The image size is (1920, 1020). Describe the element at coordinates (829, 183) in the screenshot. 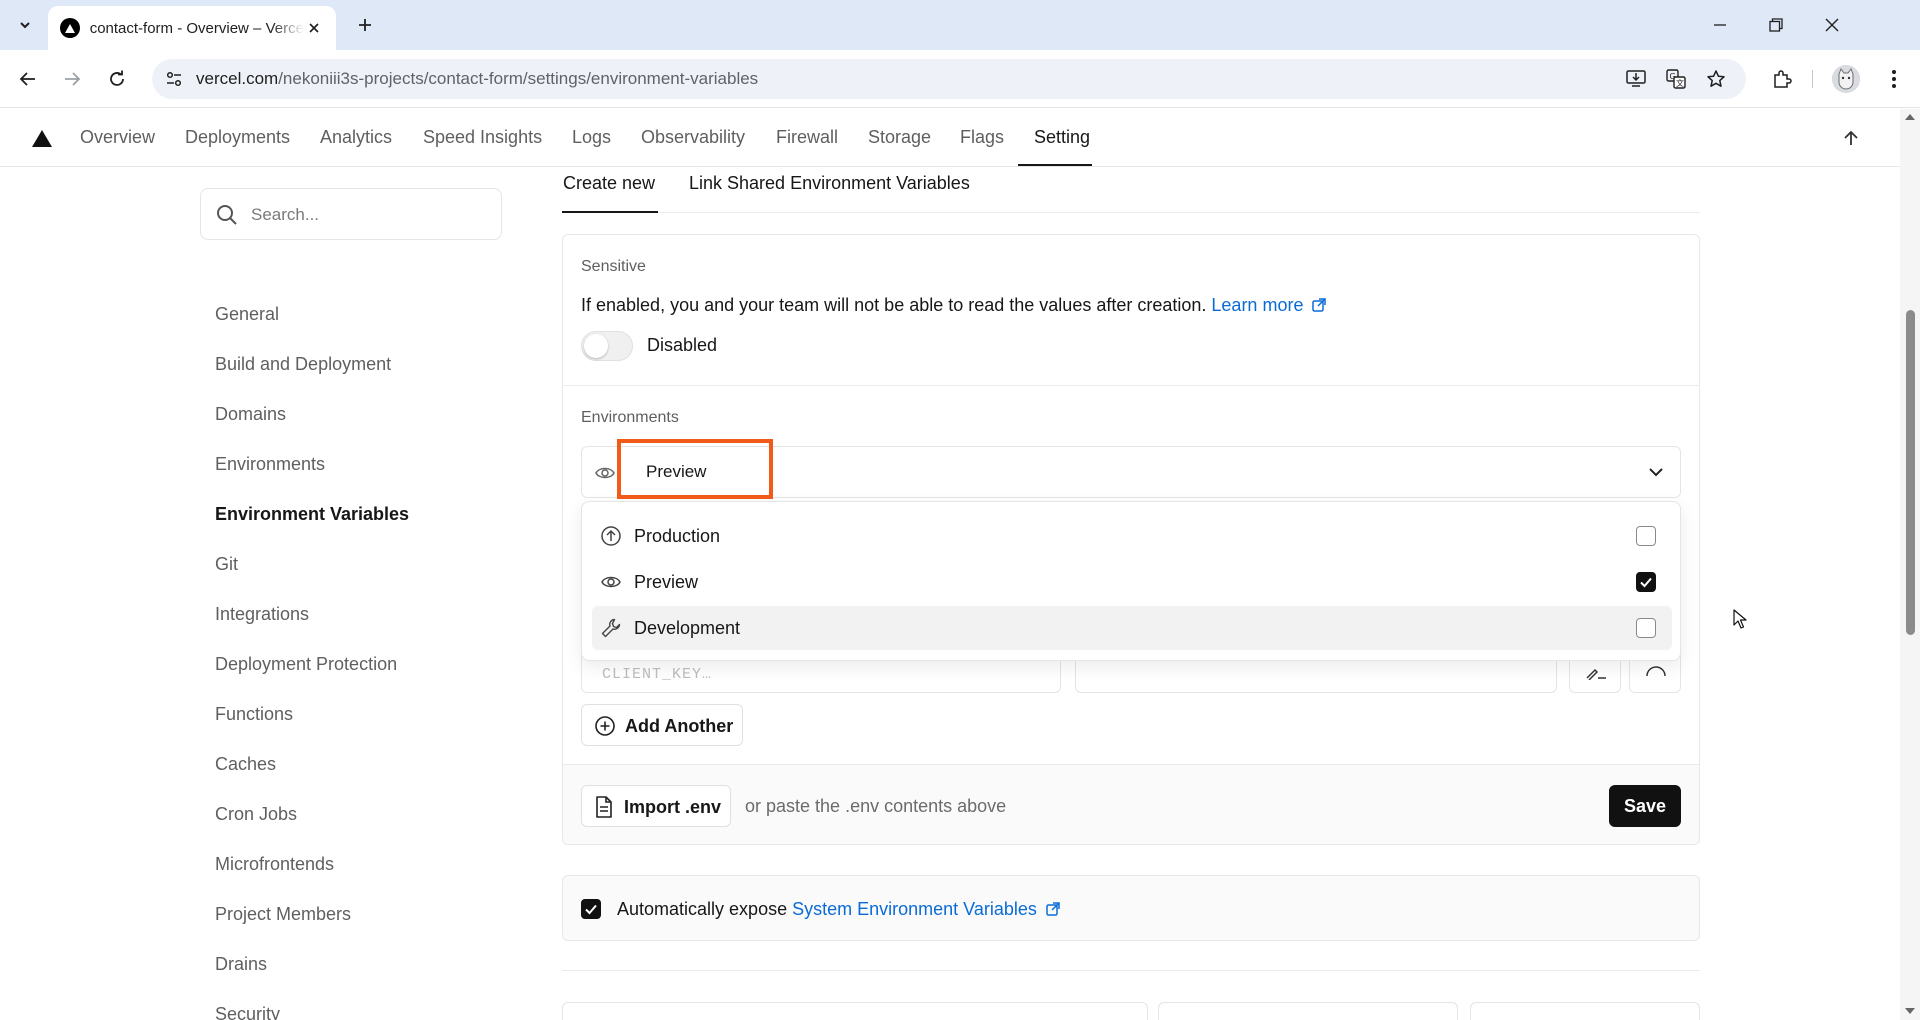

I see `tab-link-shared-environment-variables: Link Shared Environment Variables` at that location.